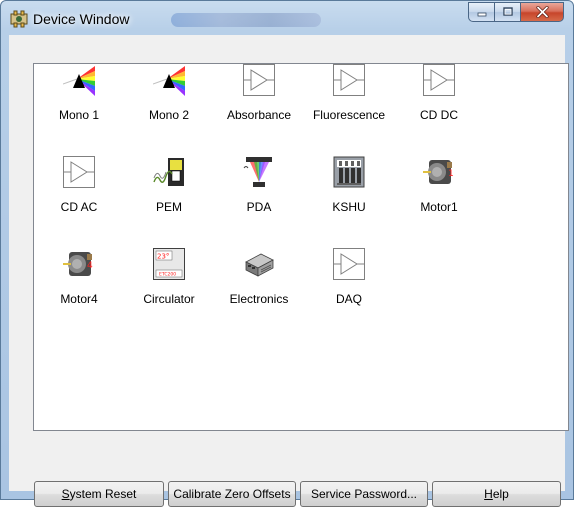 The width and height of the screenshot is (574, 507). What do you see at coordinates (259, 283) in the screenshot?
I see `device-electronics: Electronics` at bounding box center [259, 283].